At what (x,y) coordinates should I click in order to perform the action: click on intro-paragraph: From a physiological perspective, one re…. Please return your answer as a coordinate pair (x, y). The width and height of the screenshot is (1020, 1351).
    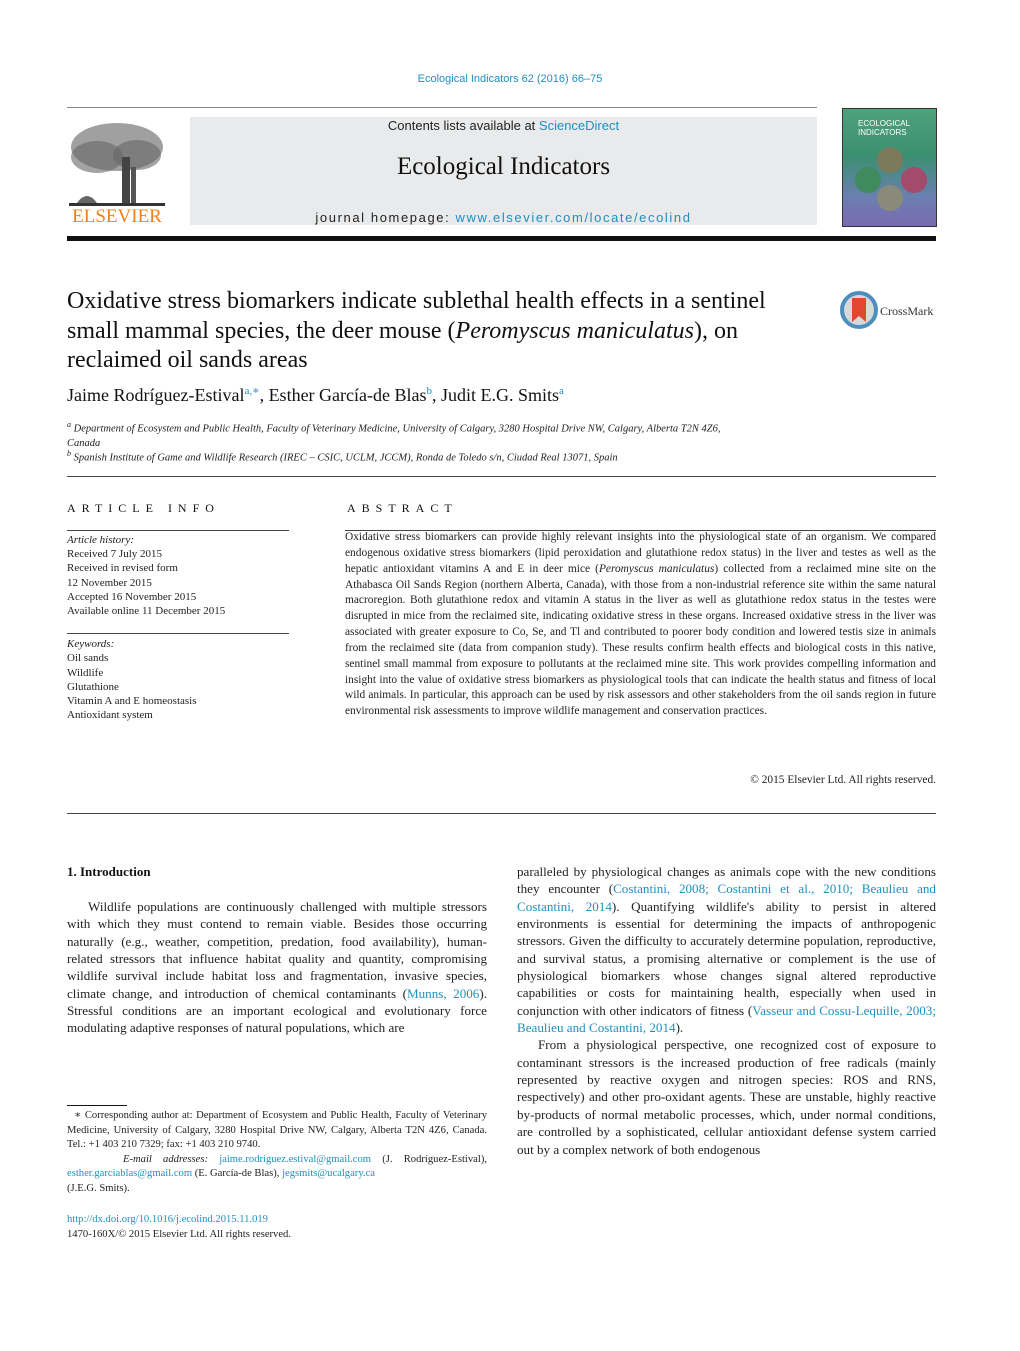
    Looking at the image, I should click on (726, 1097).